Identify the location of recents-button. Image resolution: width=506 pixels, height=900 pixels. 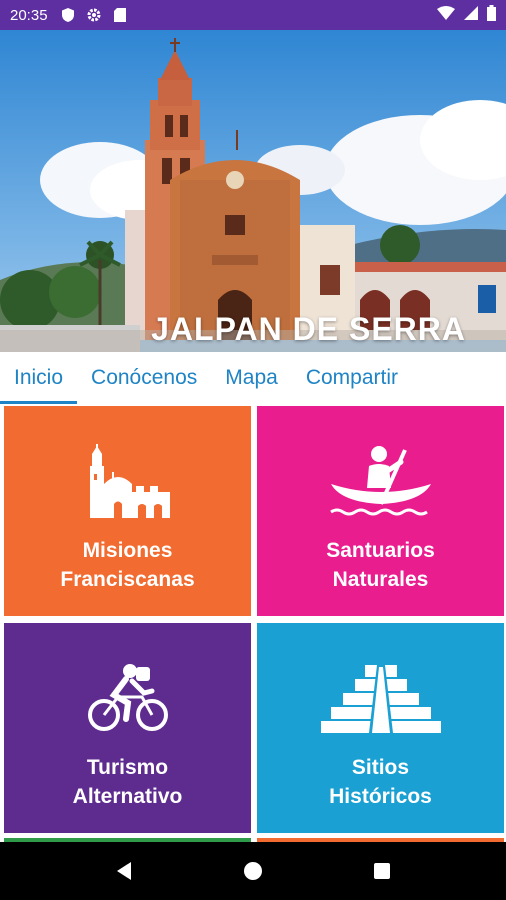
(382, 871).